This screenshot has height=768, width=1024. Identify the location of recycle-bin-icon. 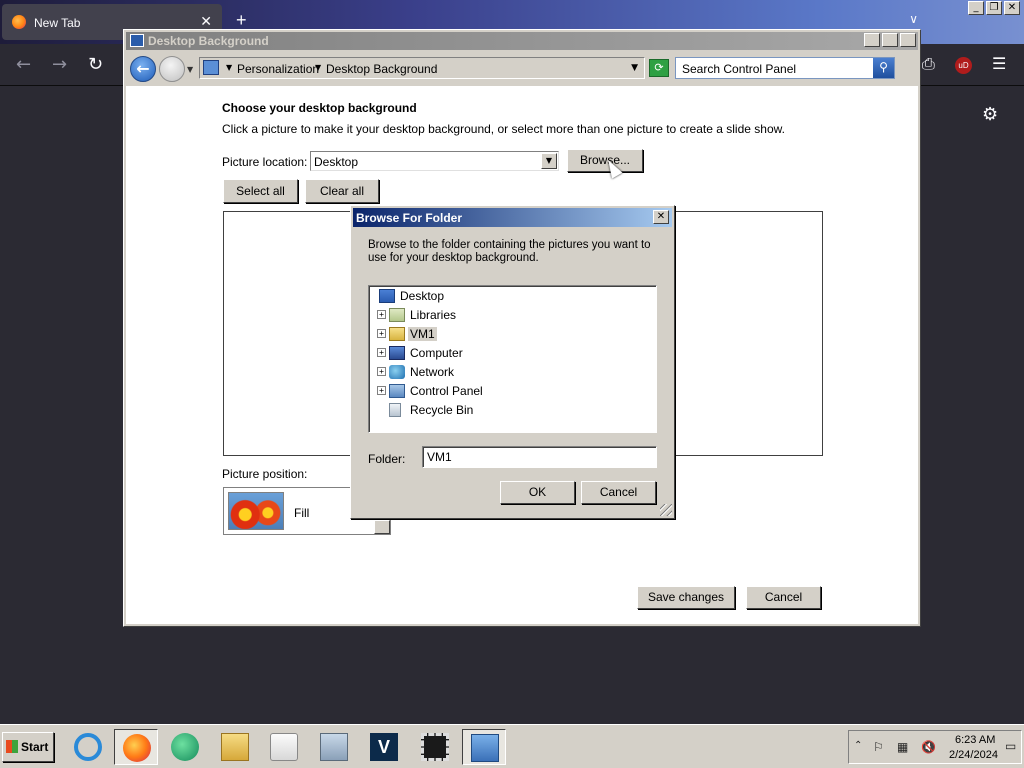
(395, 410).